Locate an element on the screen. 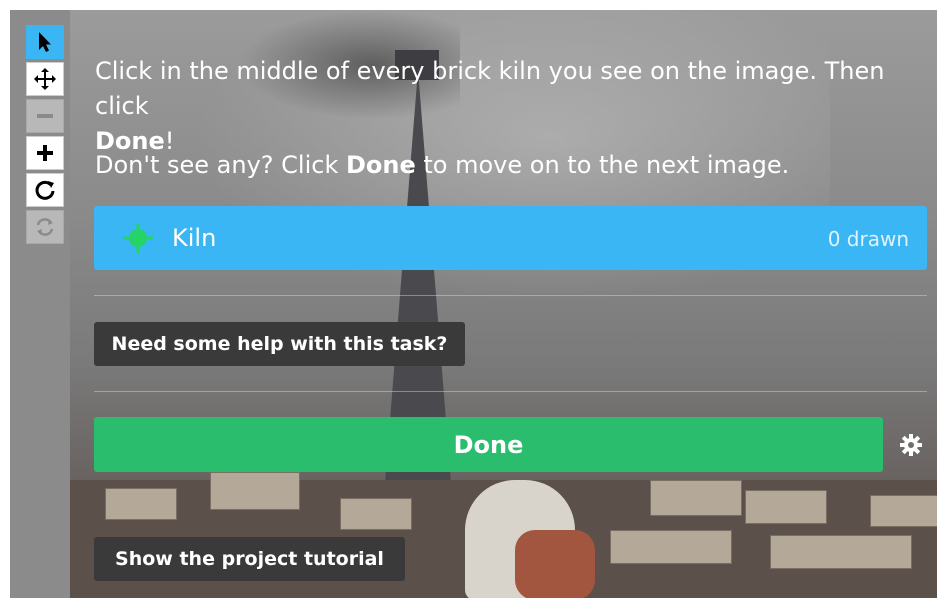 Image resolution: width=942 pixels, height=601 pixels. zoom-out-icon is located at coordinates (45, 116).